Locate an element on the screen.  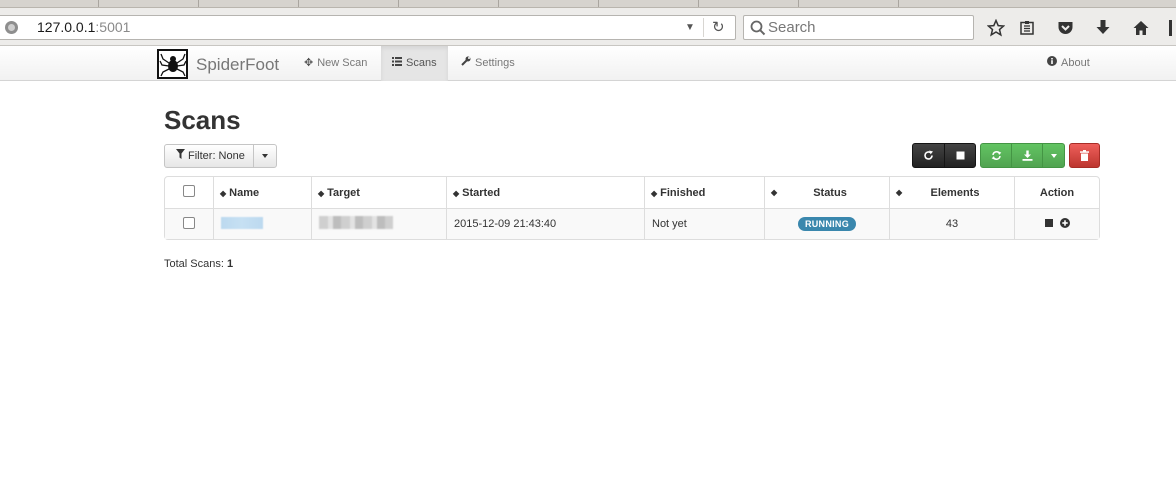
rerun-button is located at coordinates (996, 155).